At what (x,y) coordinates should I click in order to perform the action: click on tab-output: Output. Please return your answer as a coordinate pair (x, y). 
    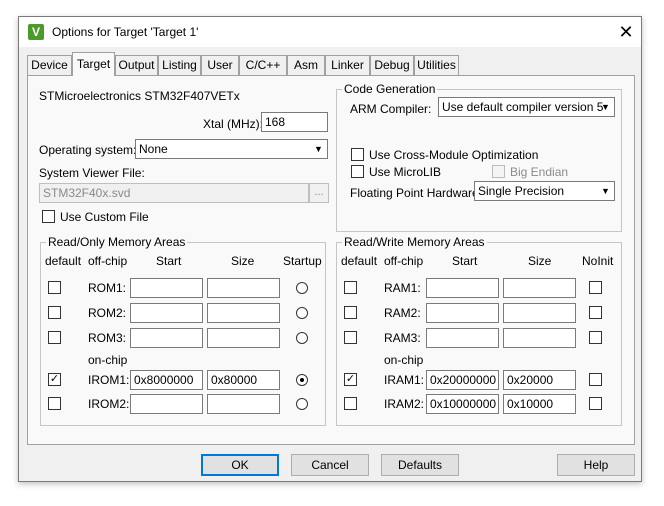
    Looking at the image, I should click on (136, 65).